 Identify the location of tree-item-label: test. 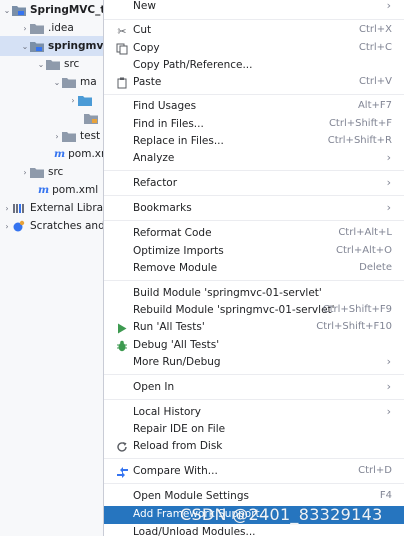
(90, 136).